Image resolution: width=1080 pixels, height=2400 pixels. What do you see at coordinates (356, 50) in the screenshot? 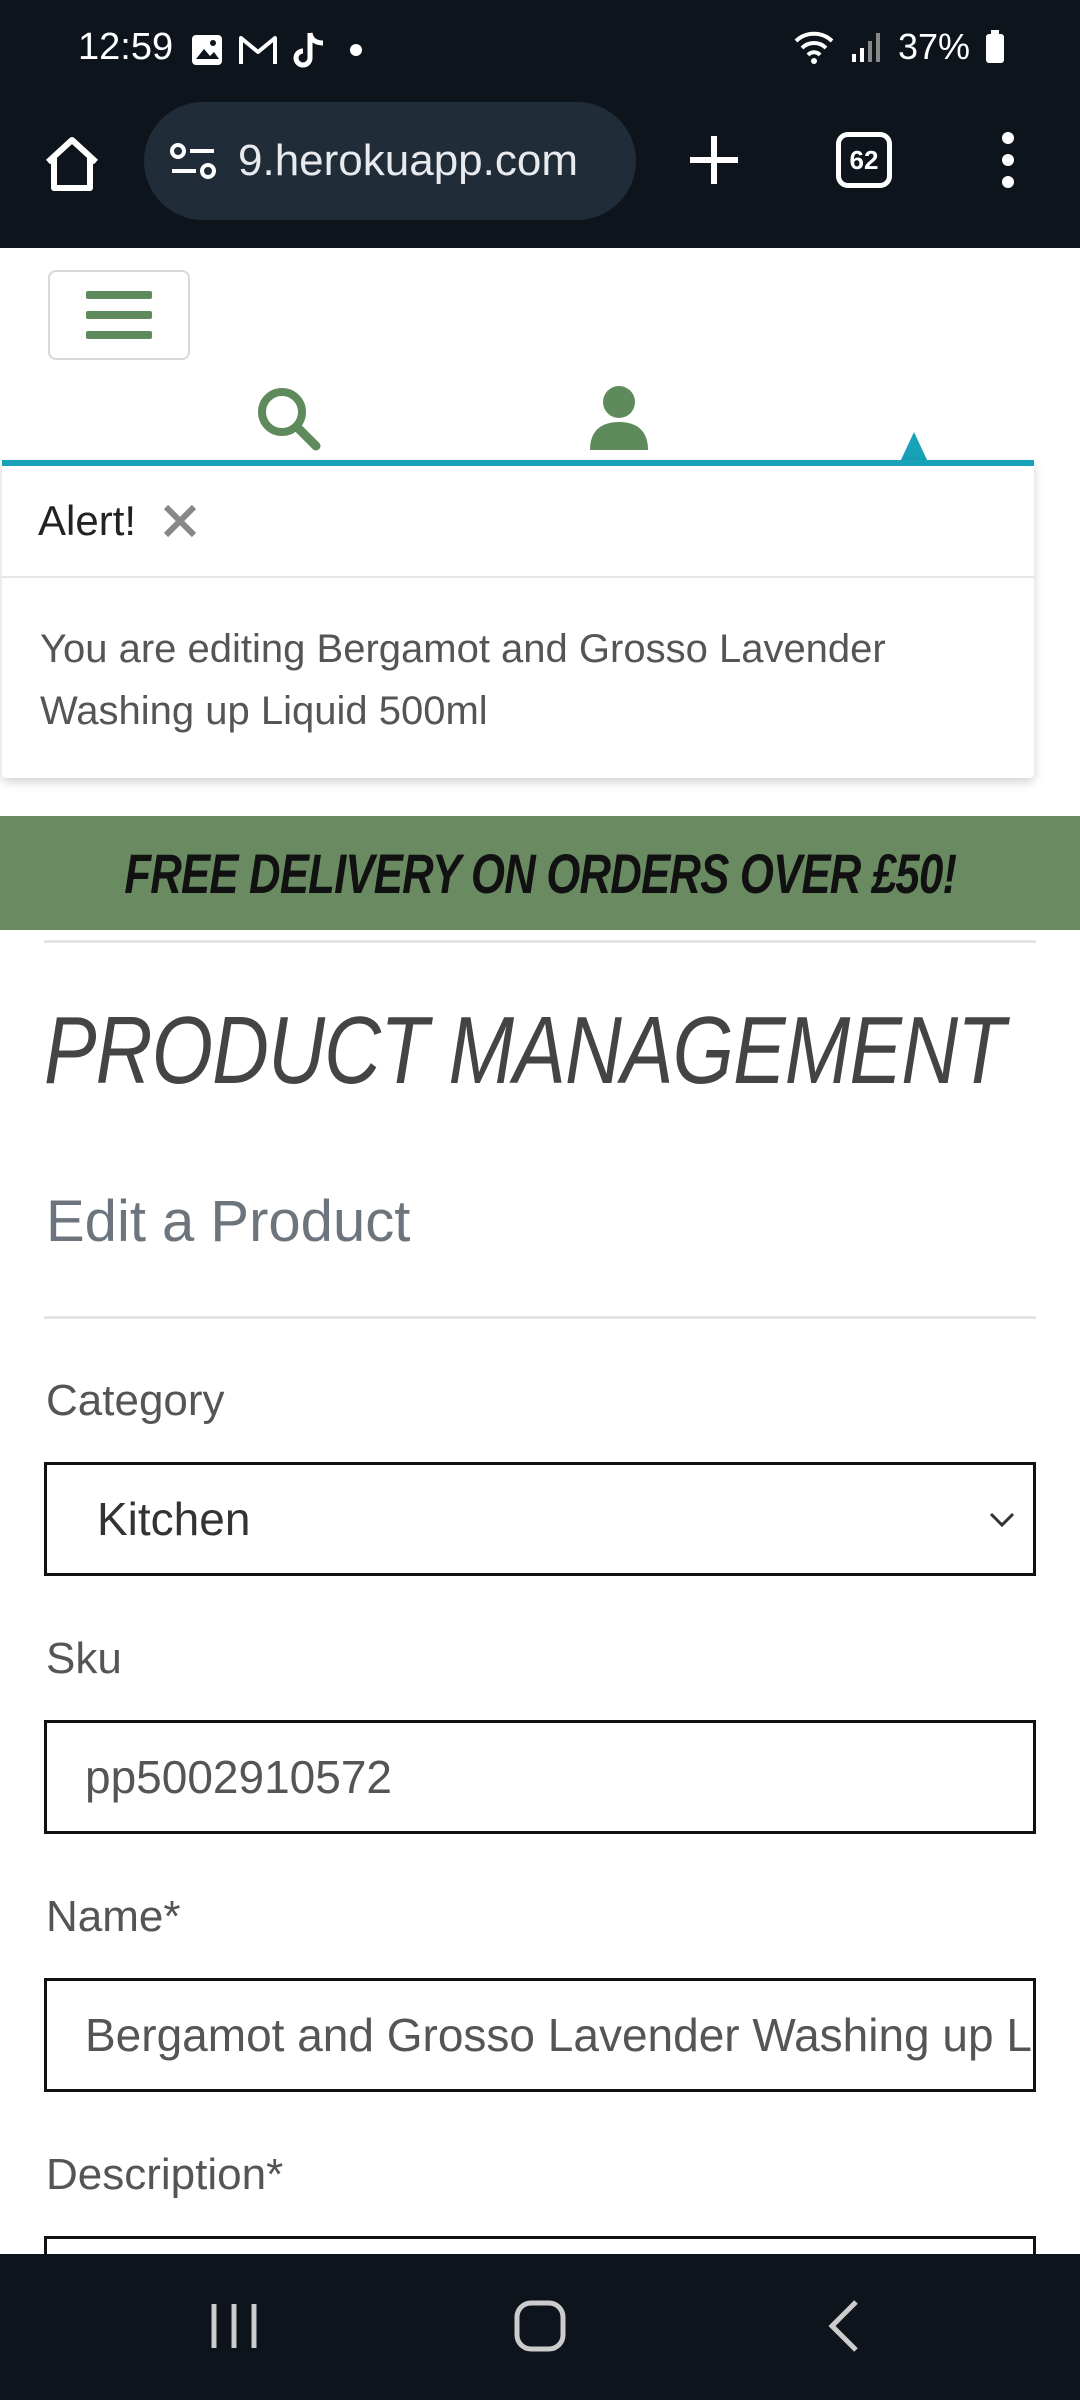
I see `dot-icon` at bounding box center [356, 50].